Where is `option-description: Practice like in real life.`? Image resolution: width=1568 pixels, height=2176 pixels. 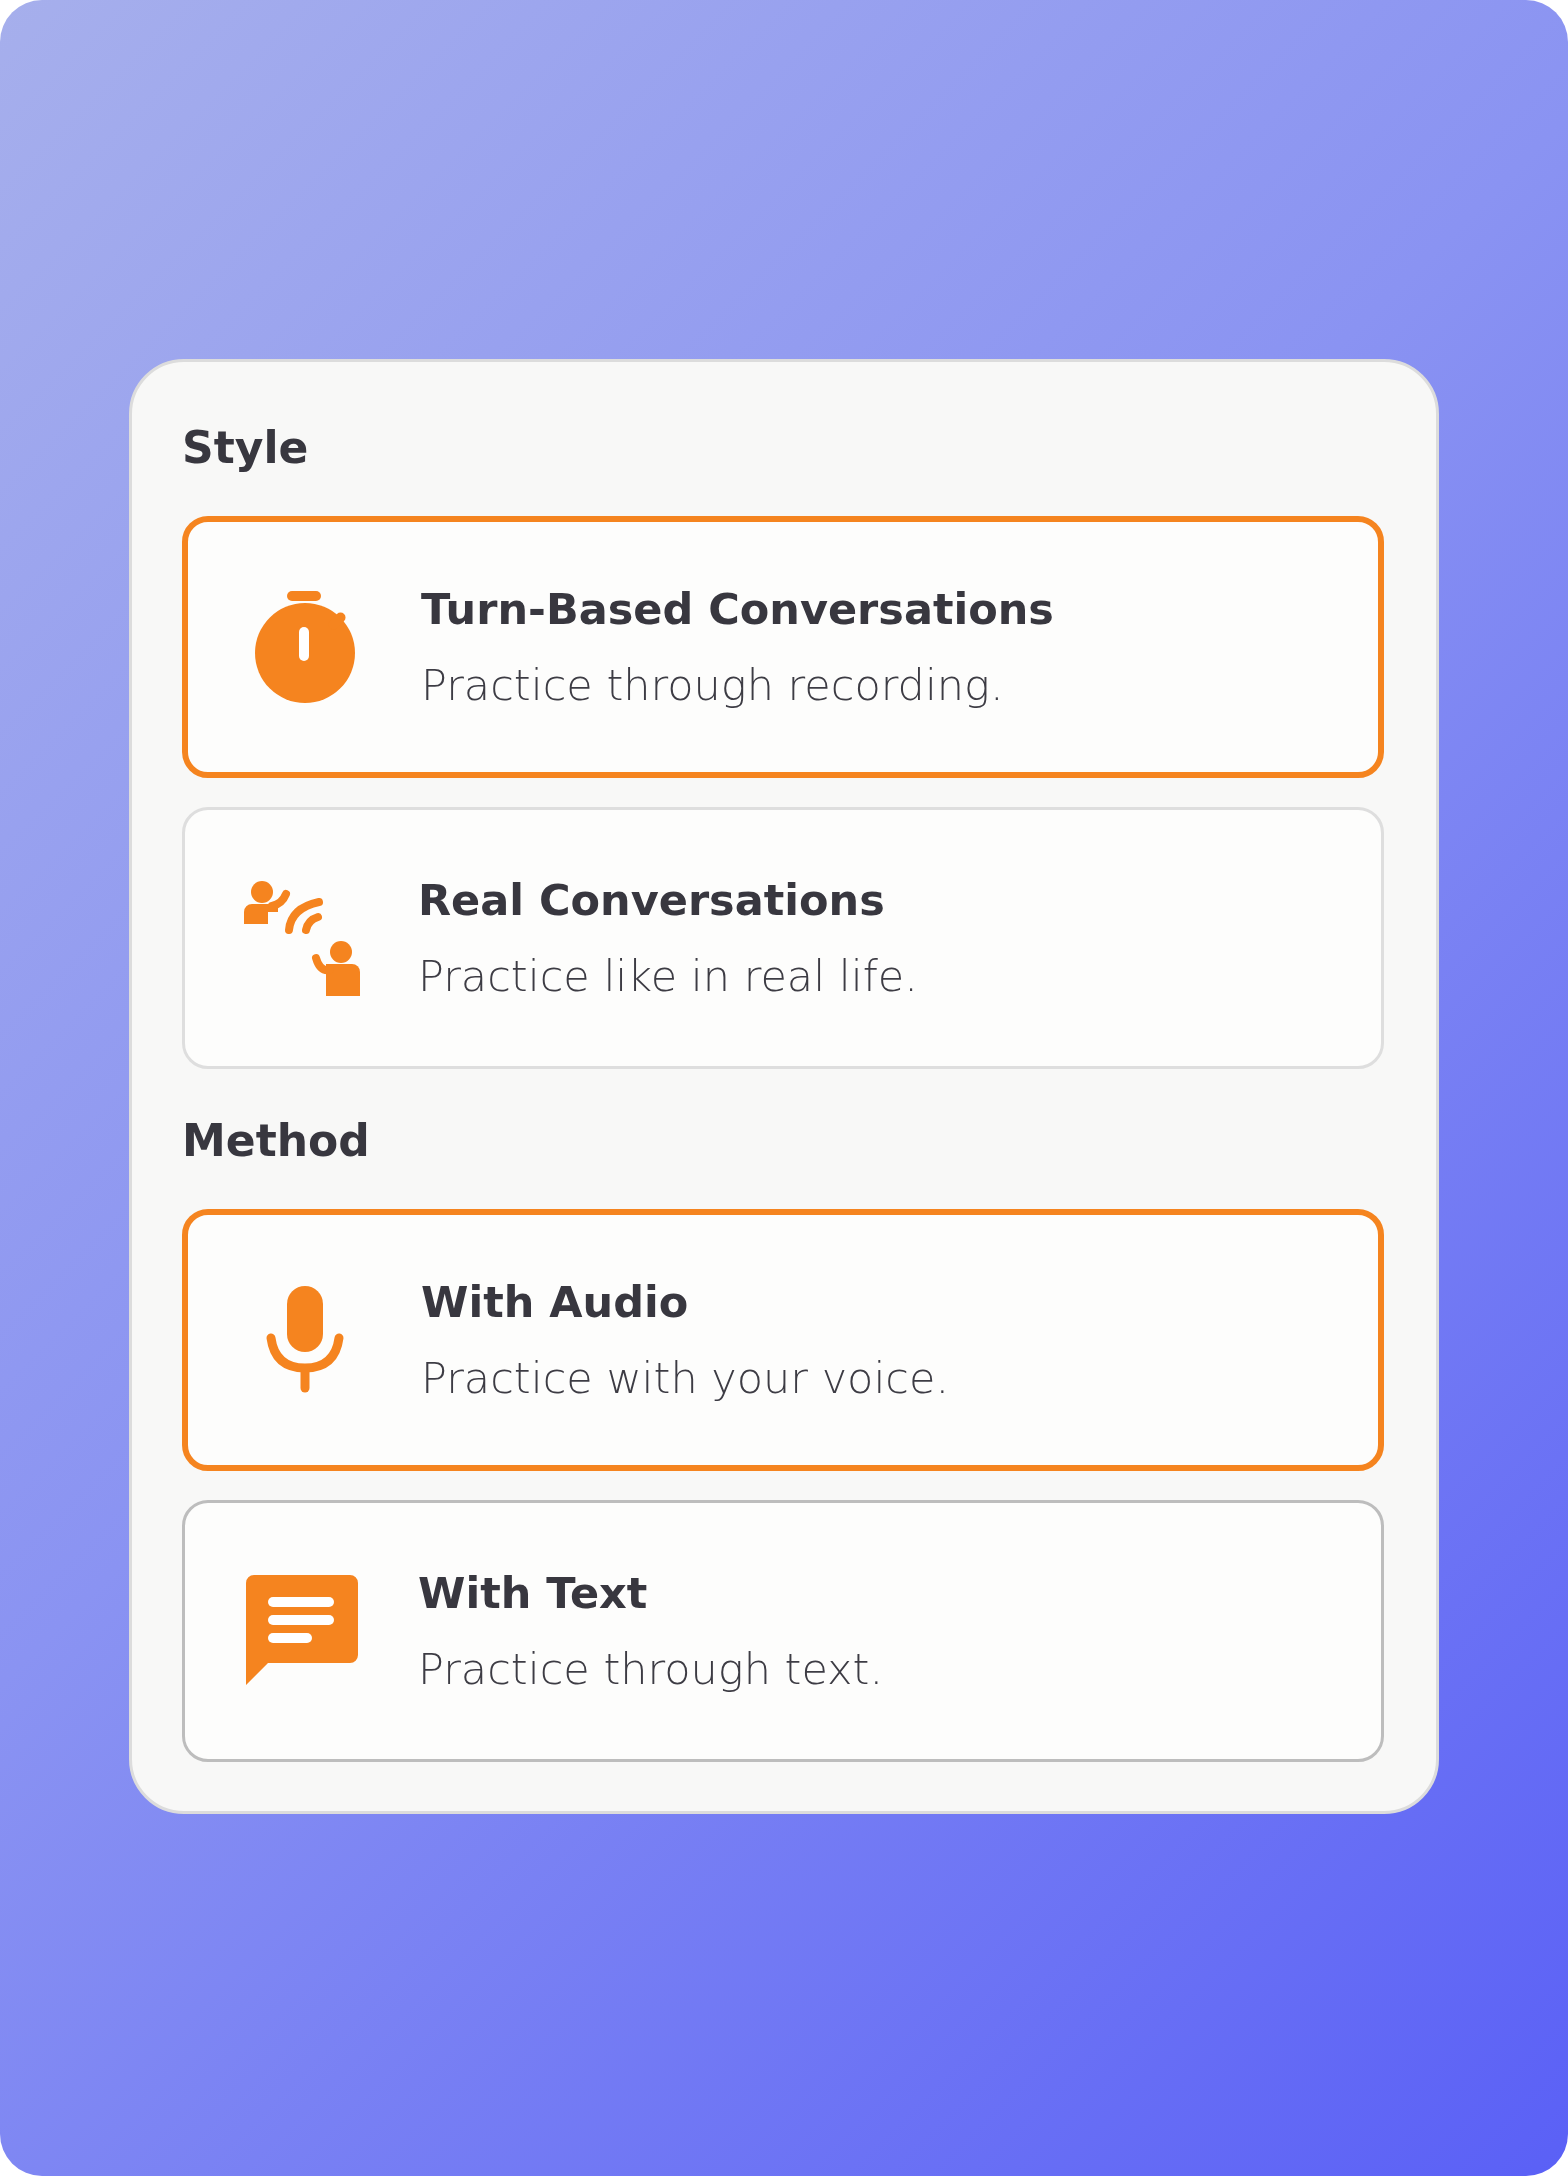 option-description: Practice like in real life. is located at coordinates (668, 976).